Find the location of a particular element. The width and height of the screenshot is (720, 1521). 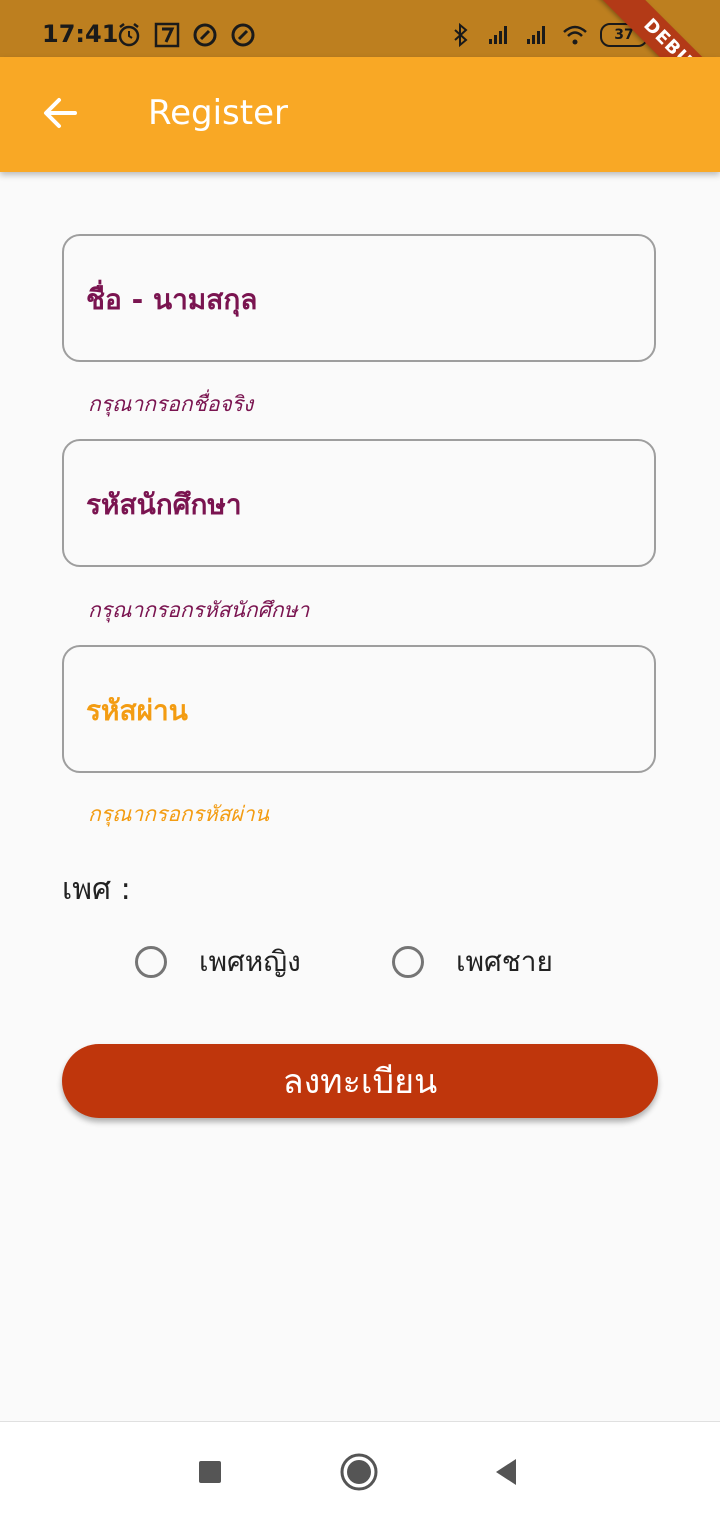

radio-female-label: เพศหญิง is located at coordinates (250, 961).